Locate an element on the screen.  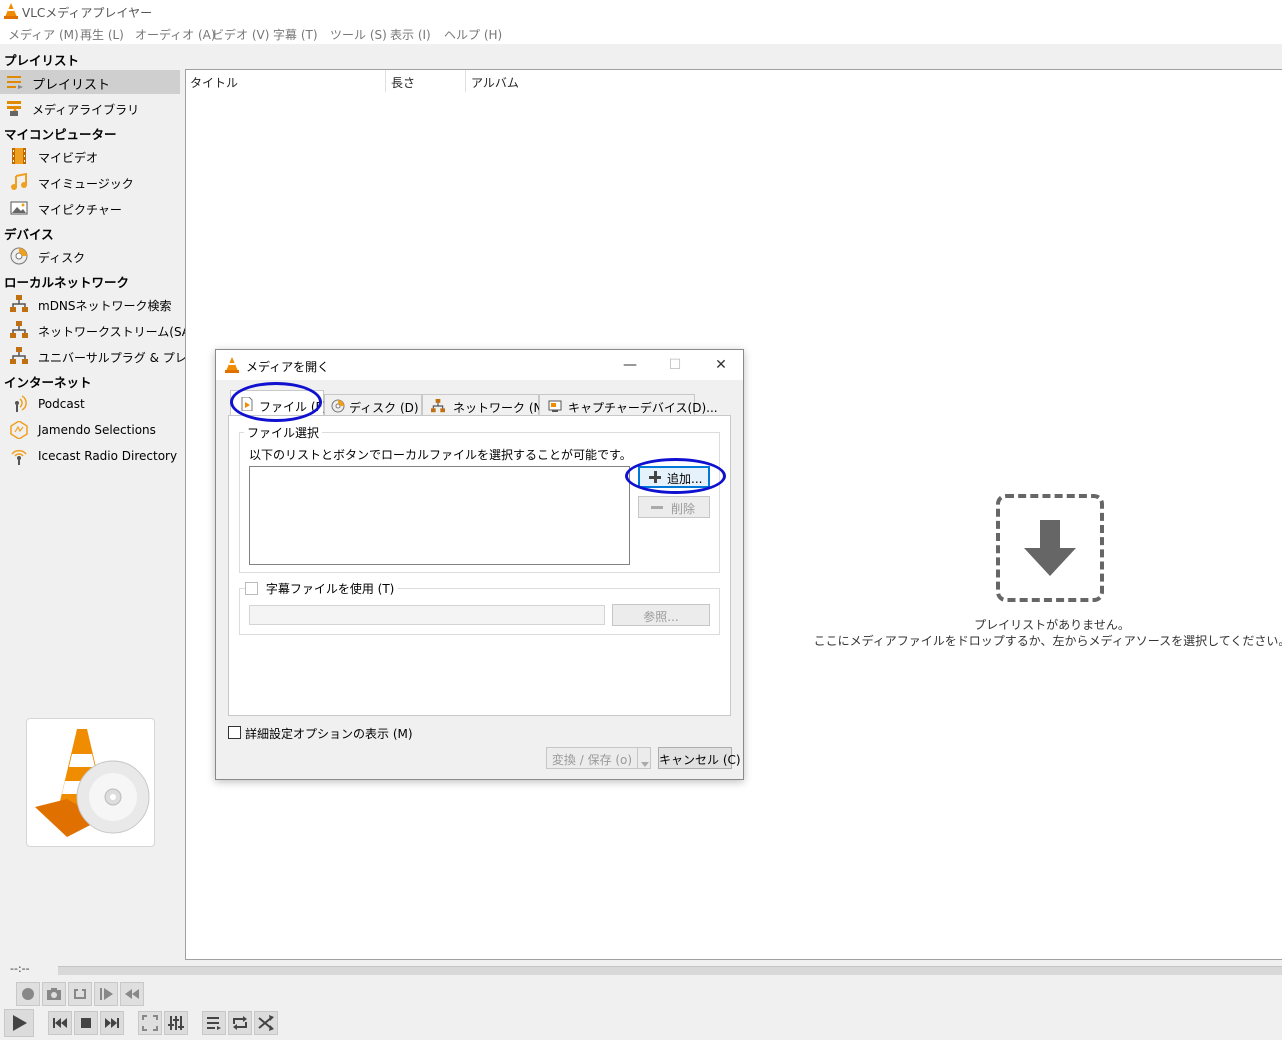
snapshot-button is located at coordinates (54, 994).